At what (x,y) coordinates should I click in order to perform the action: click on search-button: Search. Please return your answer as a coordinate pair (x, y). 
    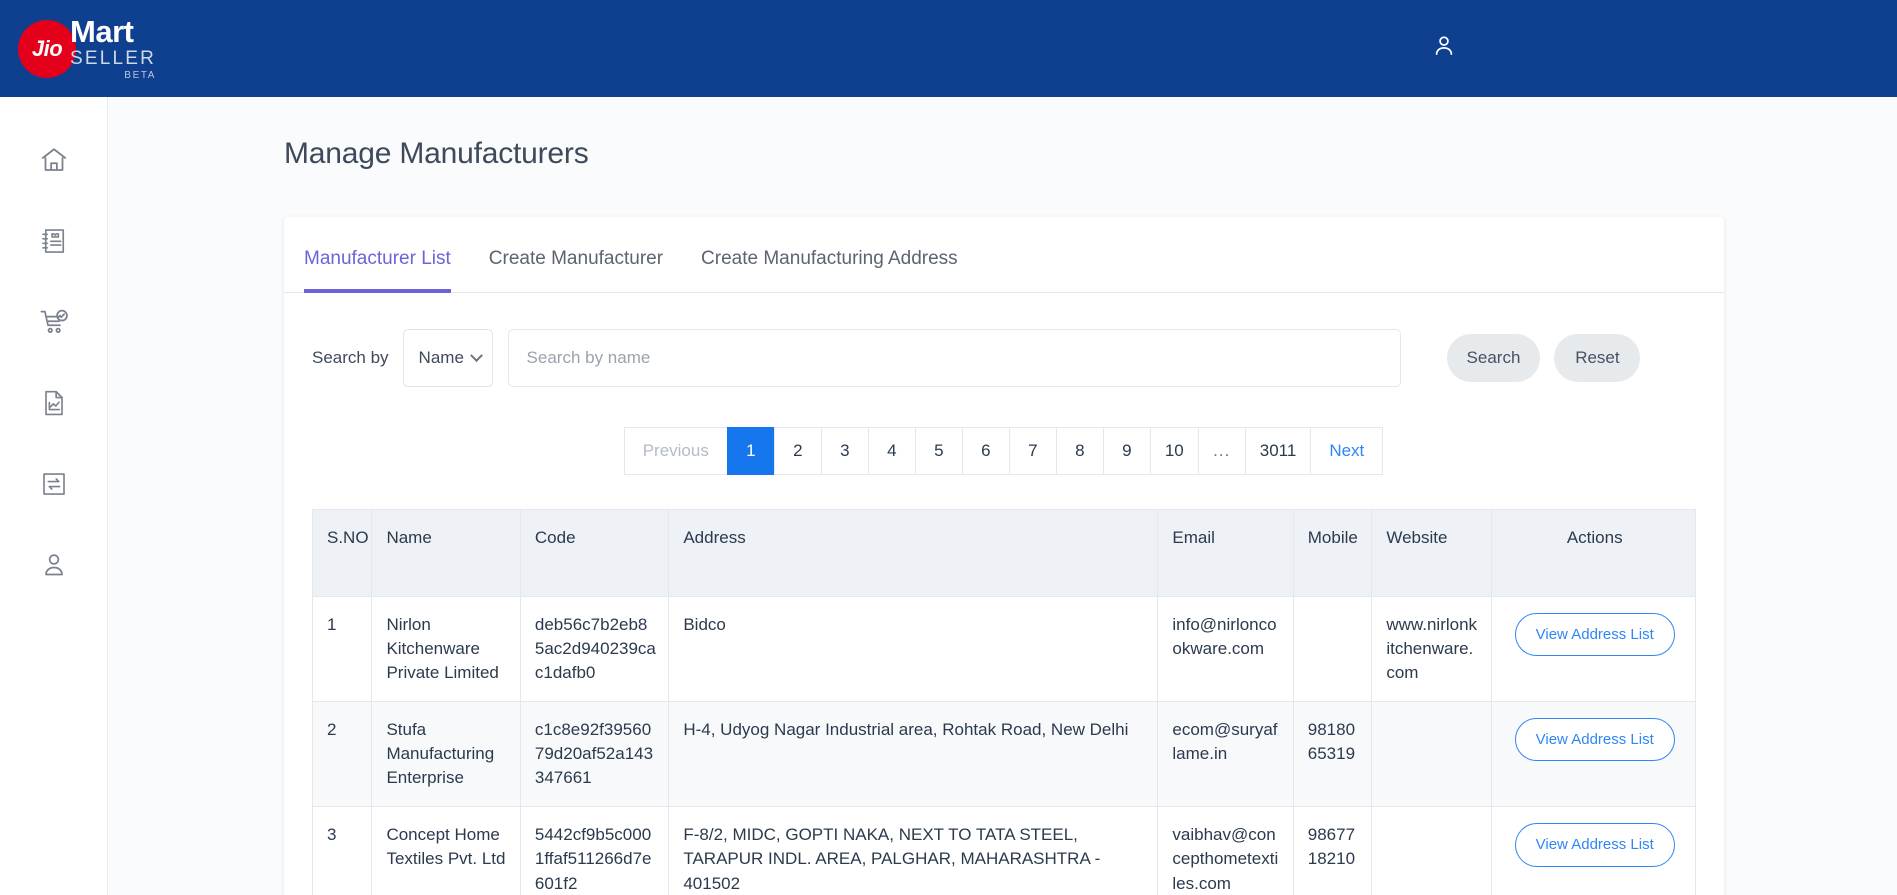
    Looking at the image, I should click on (1493, 358).